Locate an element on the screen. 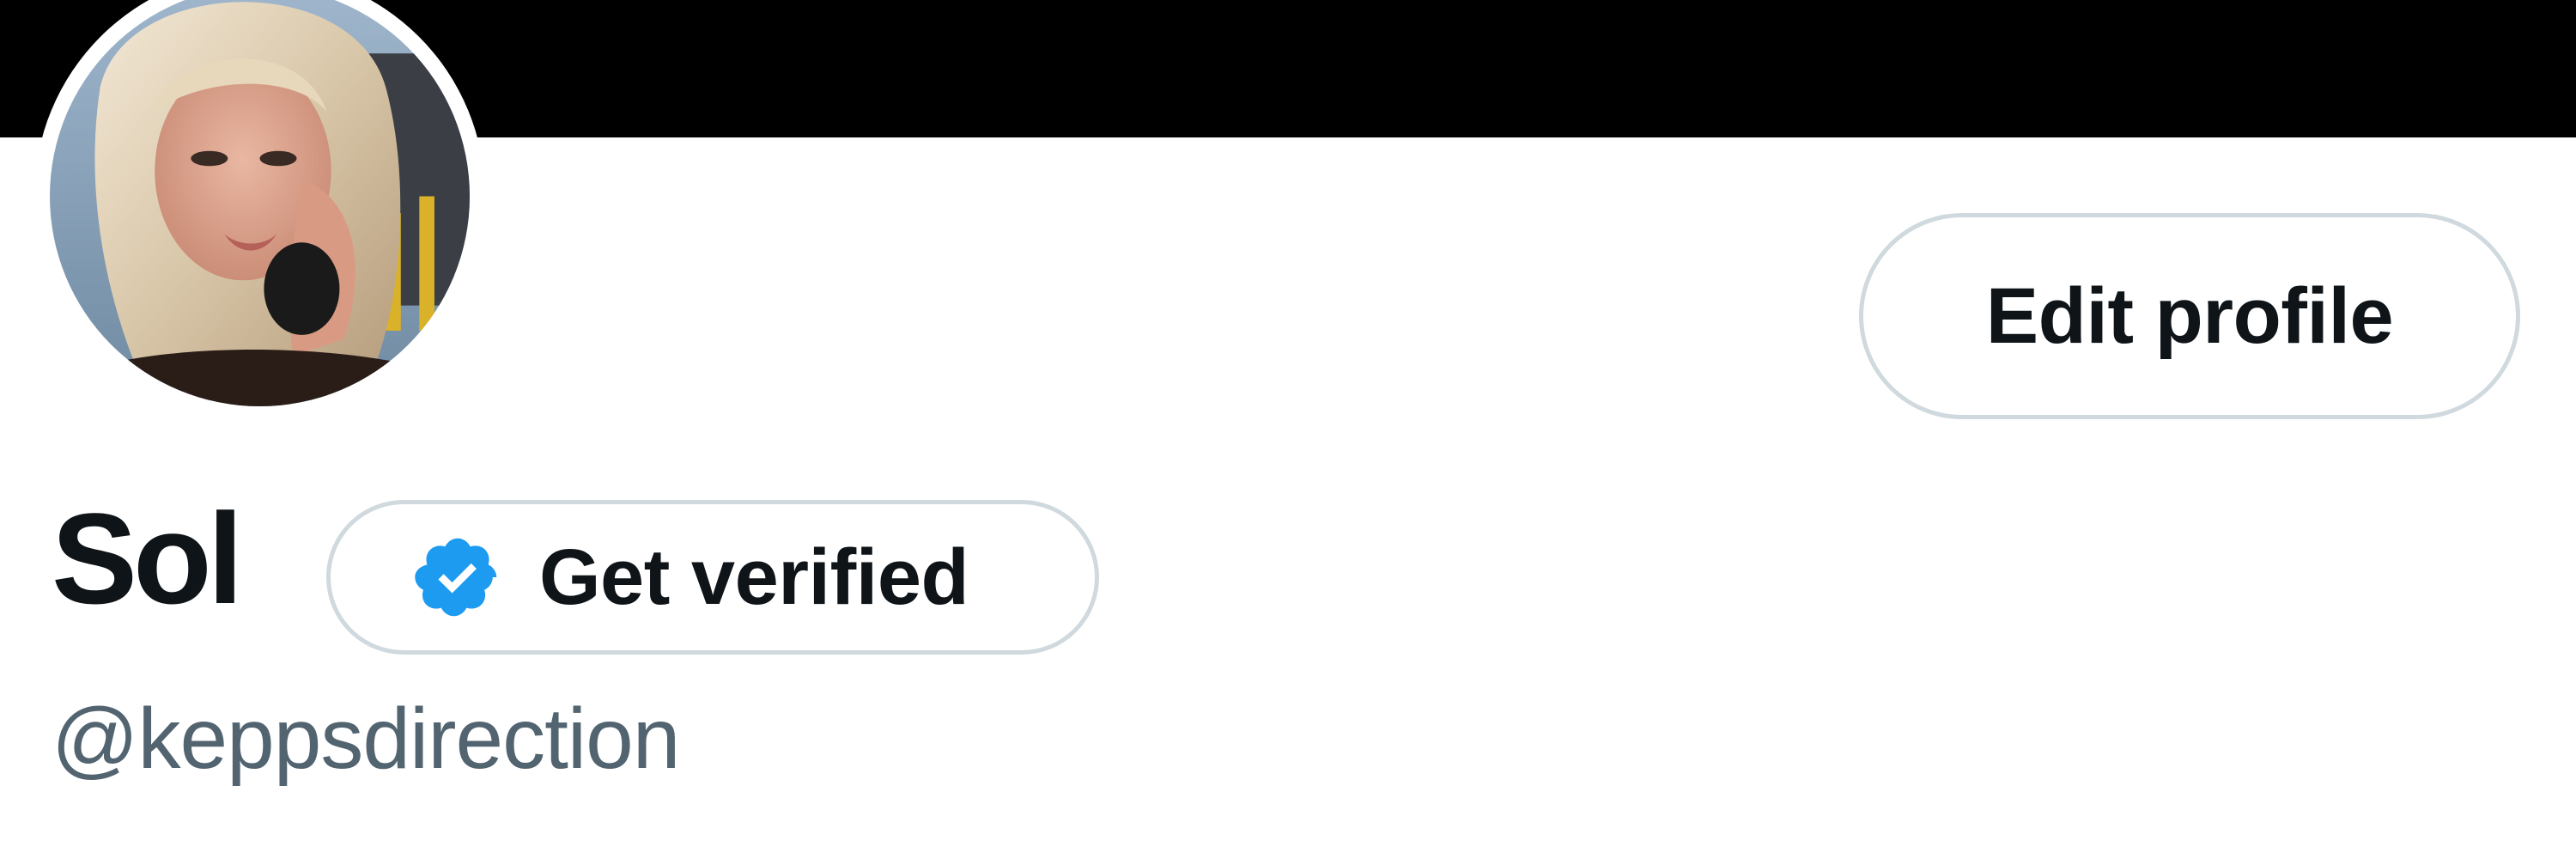  verified-badge-icon is located at coordinates (457, 577).